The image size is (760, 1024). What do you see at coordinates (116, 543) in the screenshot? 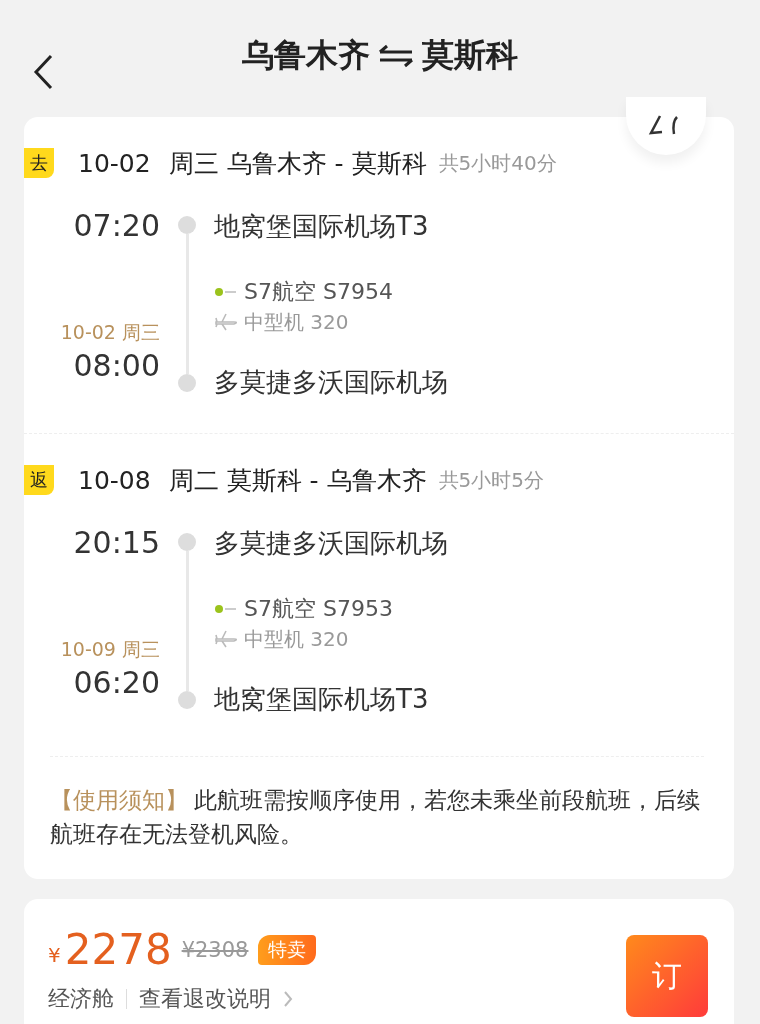
I see `departure-time: 20:15` at bounding box center [116, 543].